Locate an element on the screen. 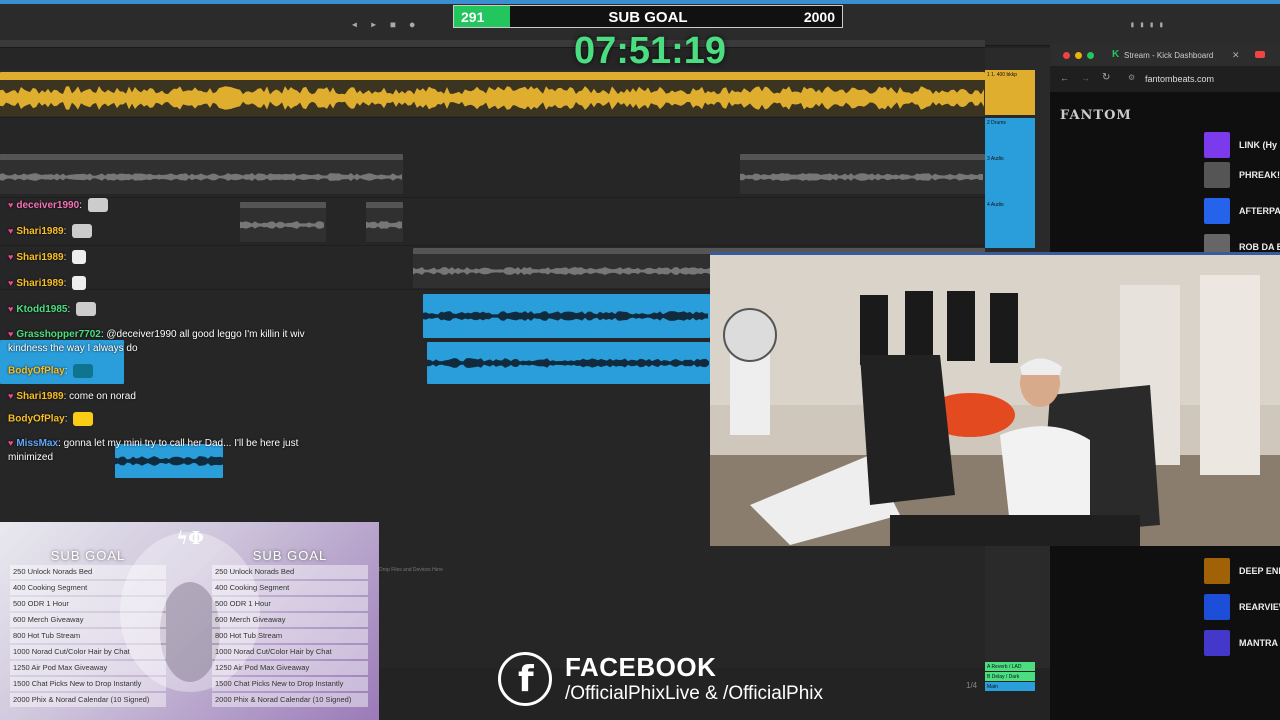  arrangement-ruler is located at coordinates (492, 44).